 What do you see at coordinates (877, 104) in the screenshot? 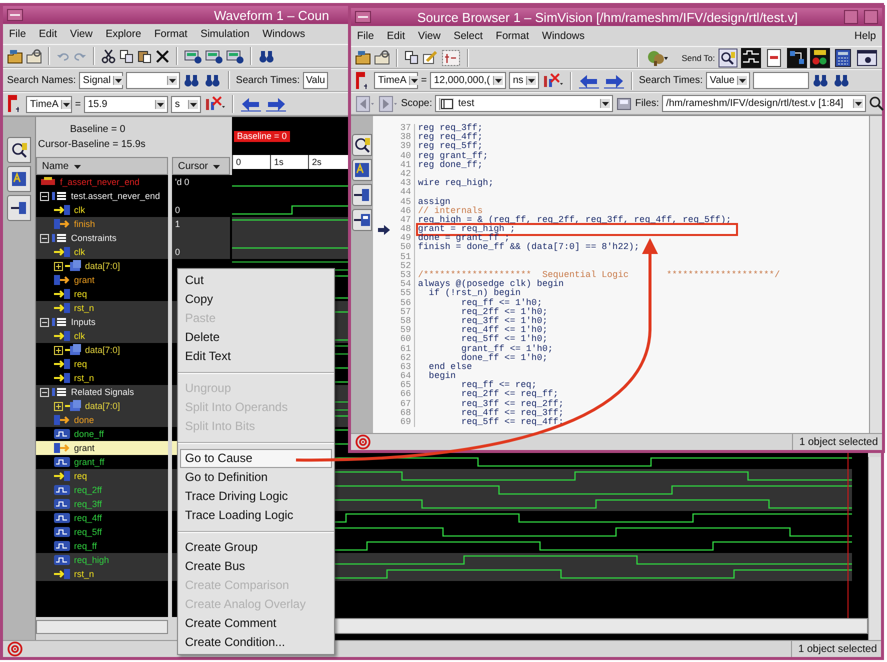
I see `search-icon` at bounding box center [877, 104].